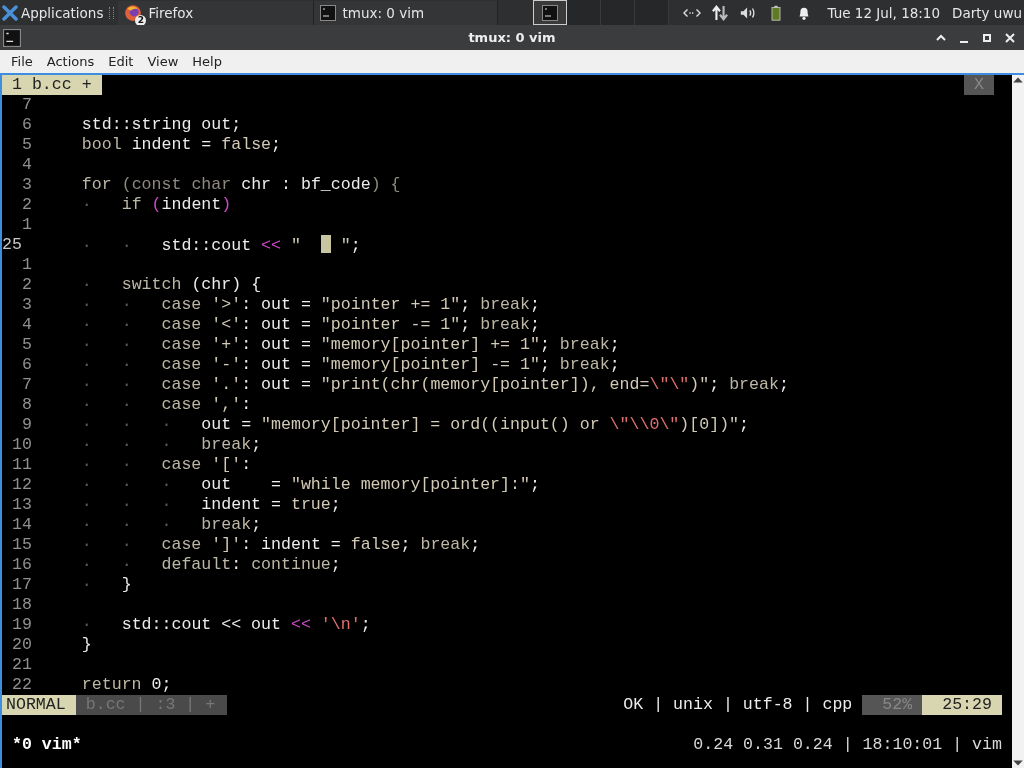  Describe the element at coordinates (434, 385) in the screenshot. I see `code-line: · · case '.': out = "print(chr(memory[pointer]), end=\"\")"; break;` at that location.